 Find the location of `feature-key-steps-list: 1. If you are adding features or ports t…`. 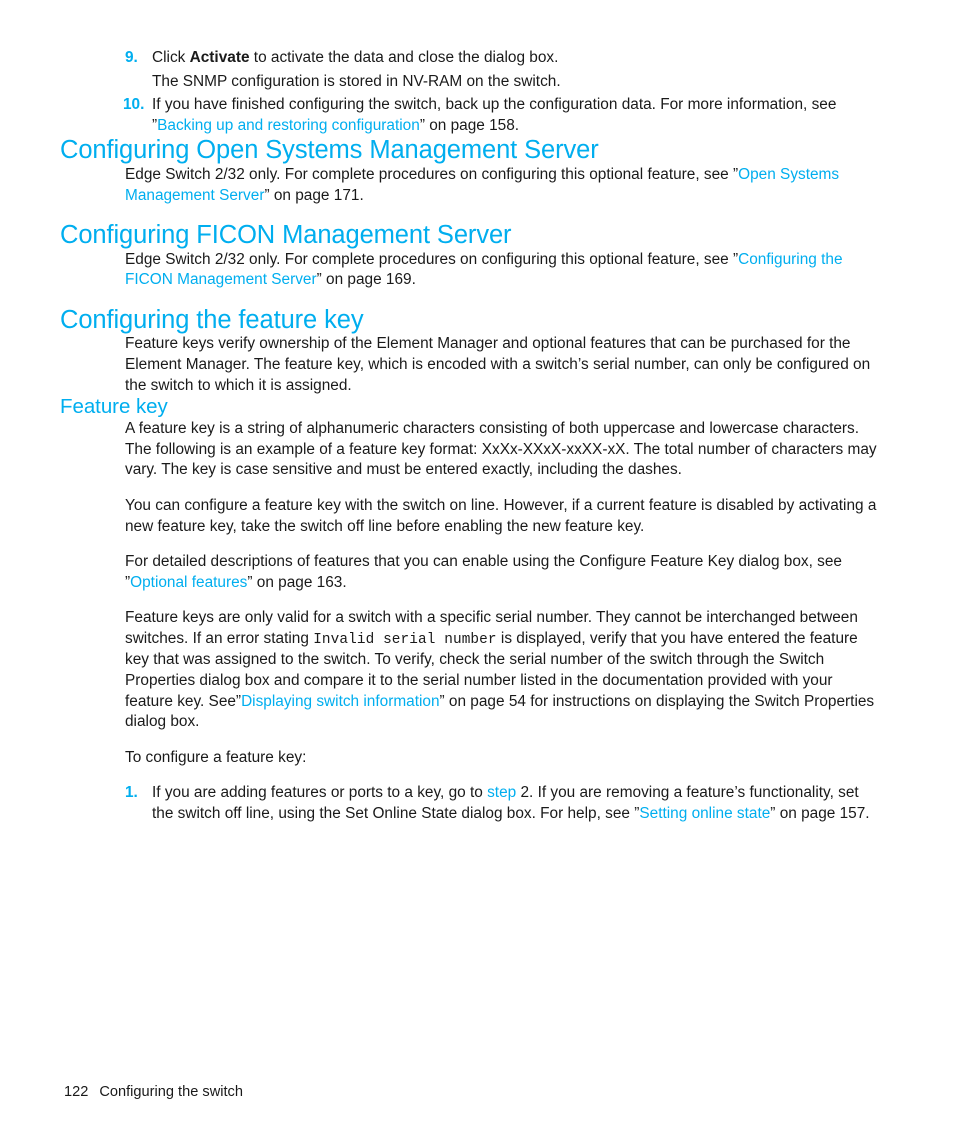

feature-key-steps-list: 1. If you are adding features or ports t… is located at coordinates (501, 803).